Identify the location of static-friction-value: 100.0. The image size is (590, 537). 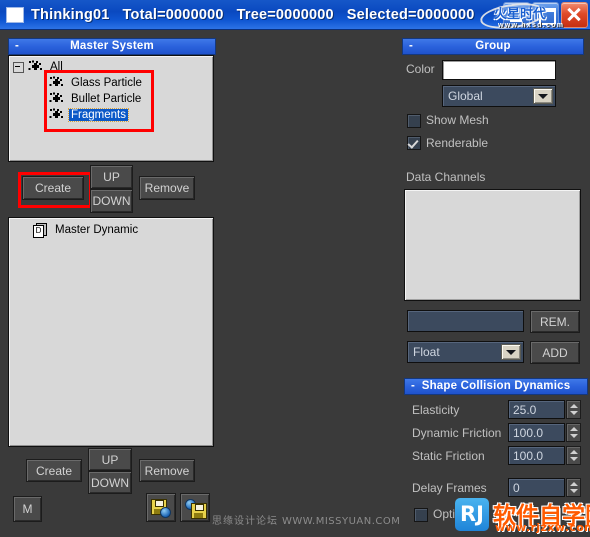
(528, 455).